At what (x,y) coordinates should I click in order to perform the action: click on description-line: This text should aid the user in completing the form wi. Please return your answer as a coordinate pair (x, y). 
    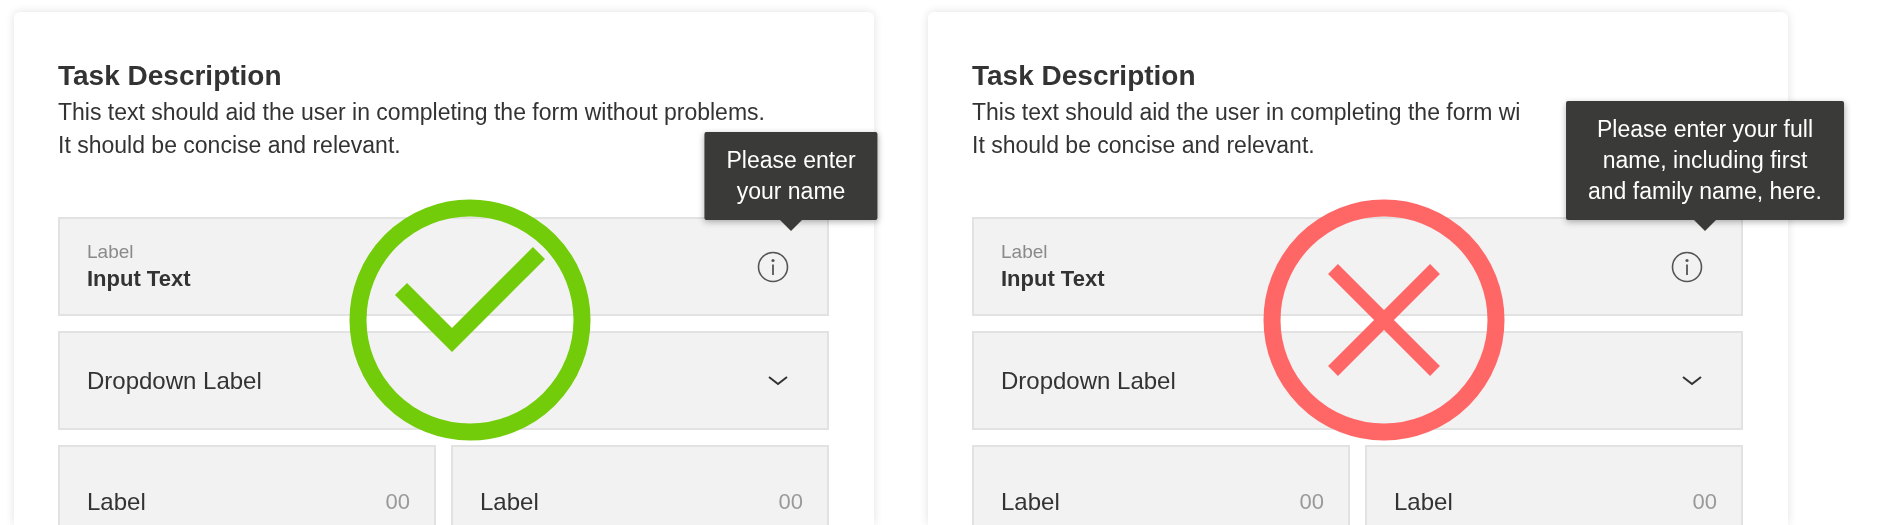
    Looking at the image, I should click on (1246, 112).